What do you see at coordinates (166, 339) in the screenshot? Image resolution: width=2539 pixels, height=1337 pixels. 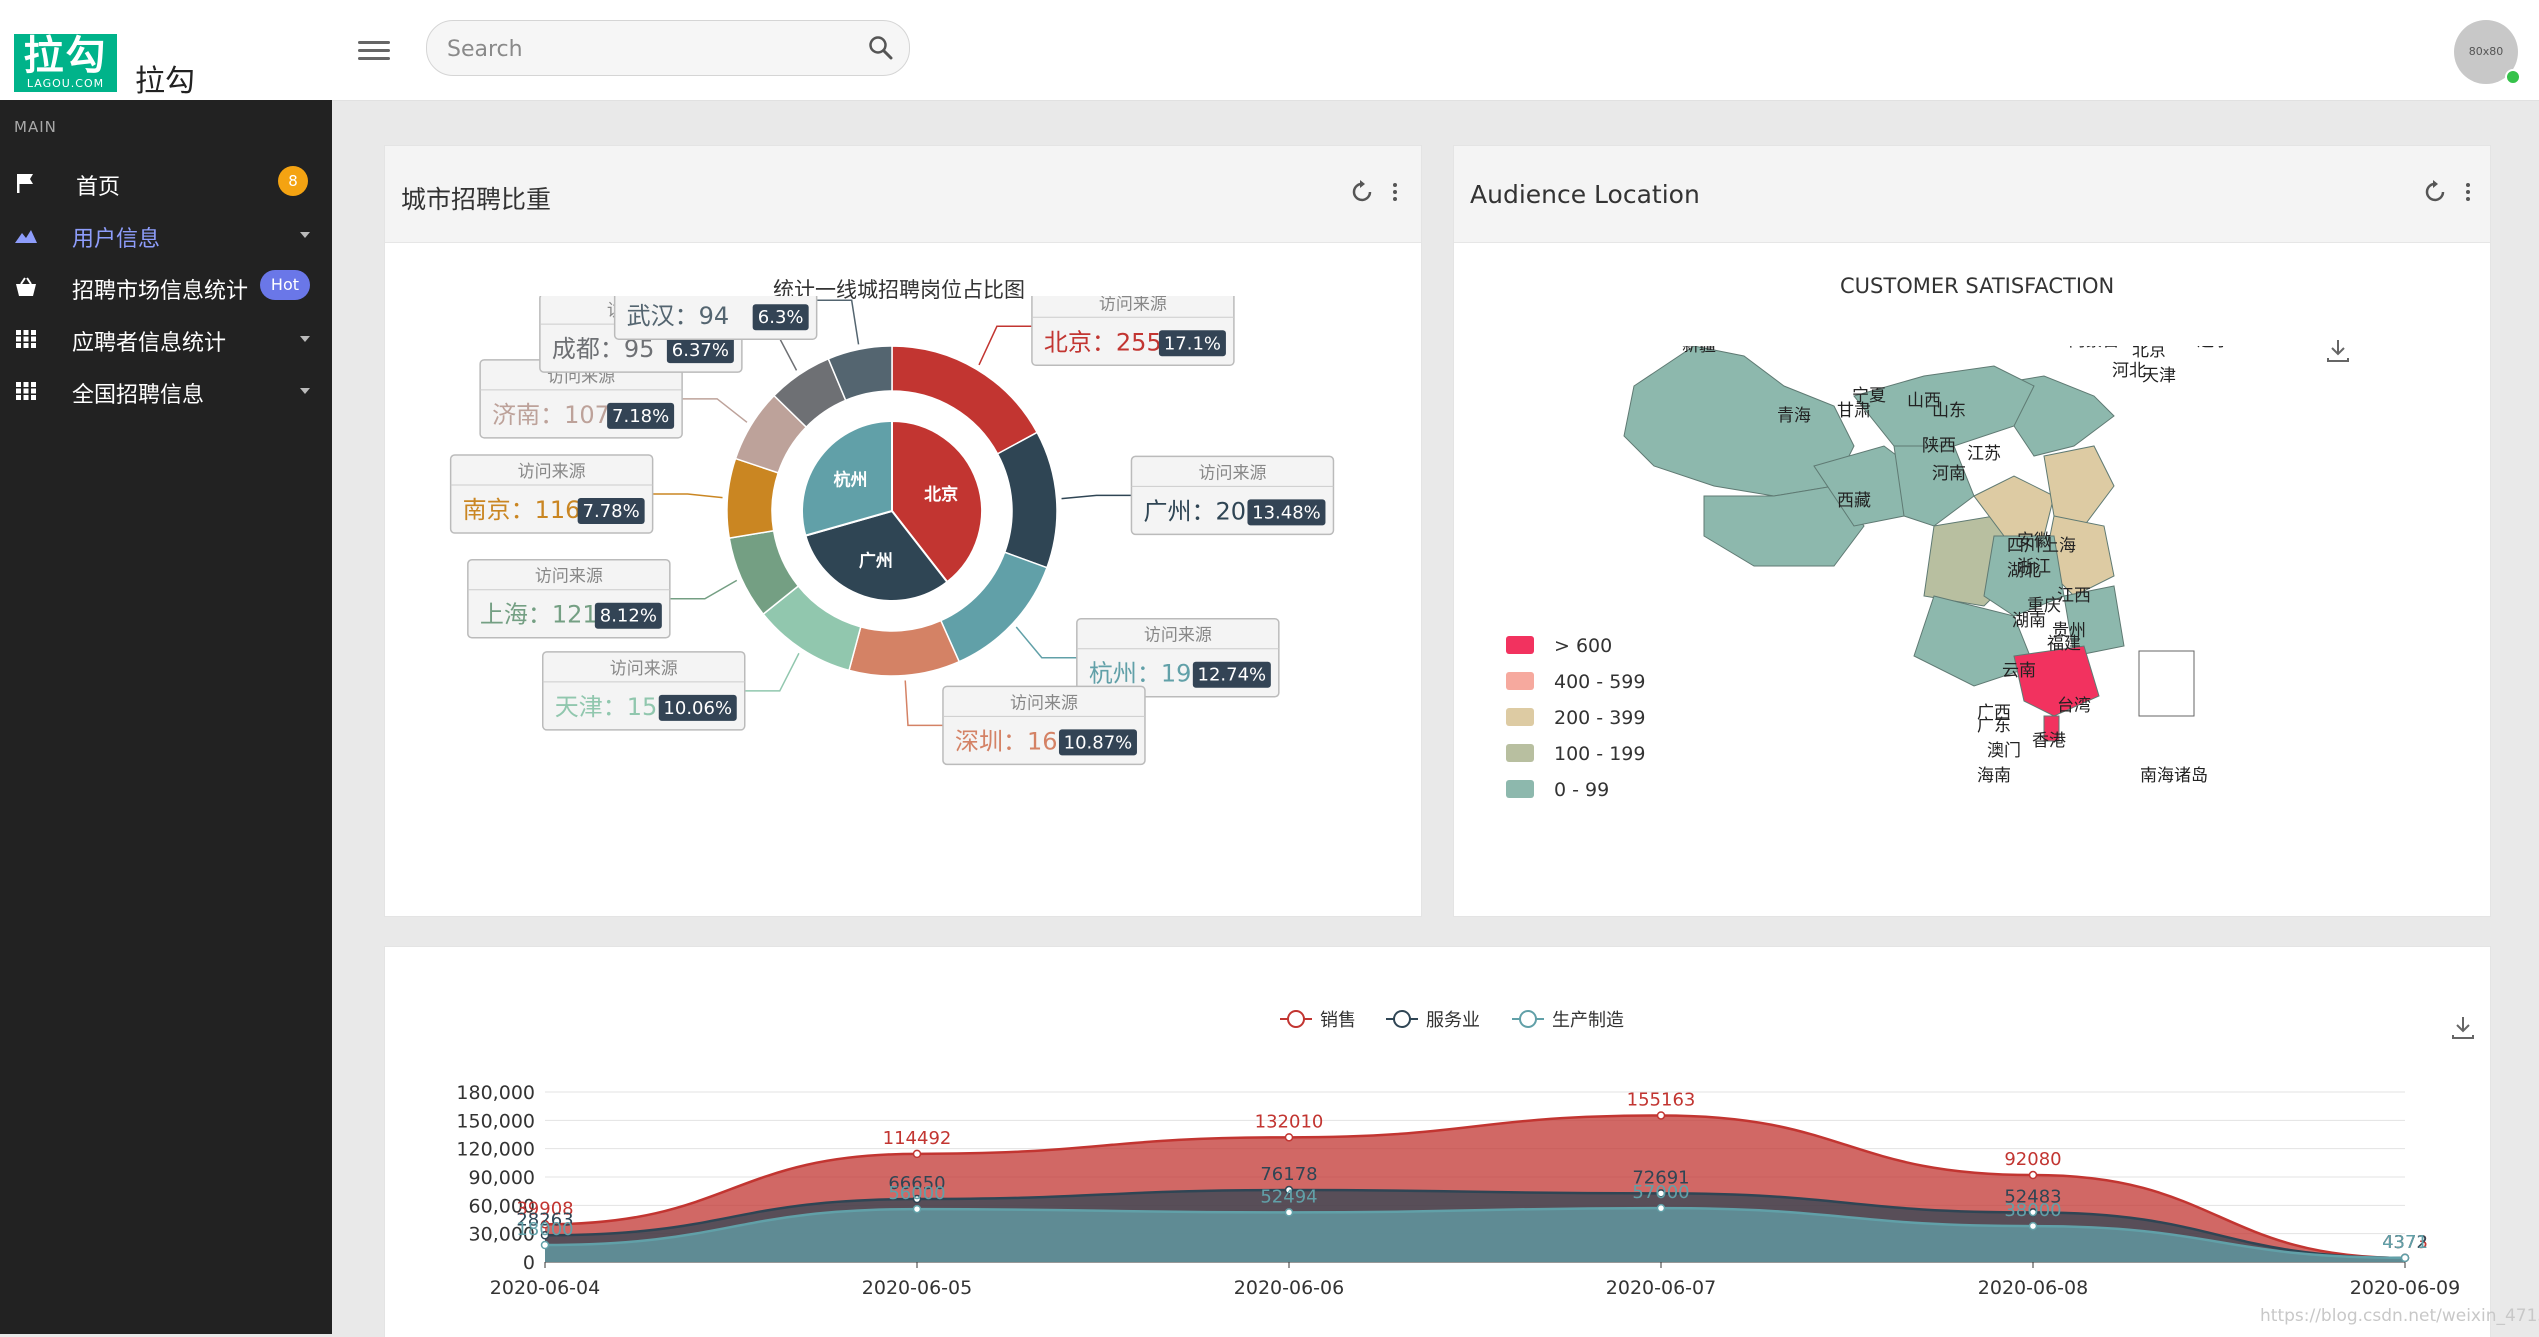 I see `sidebar-item-applicant-stats: 应聘者信息统计` at bounding box center [166, 339].